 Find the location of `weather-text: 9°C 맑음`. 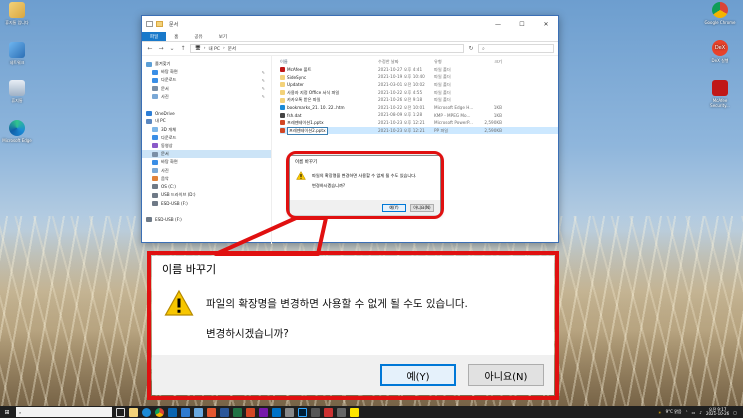

weather-text: 9°C 맑음 is located at coordinates (674, 412).